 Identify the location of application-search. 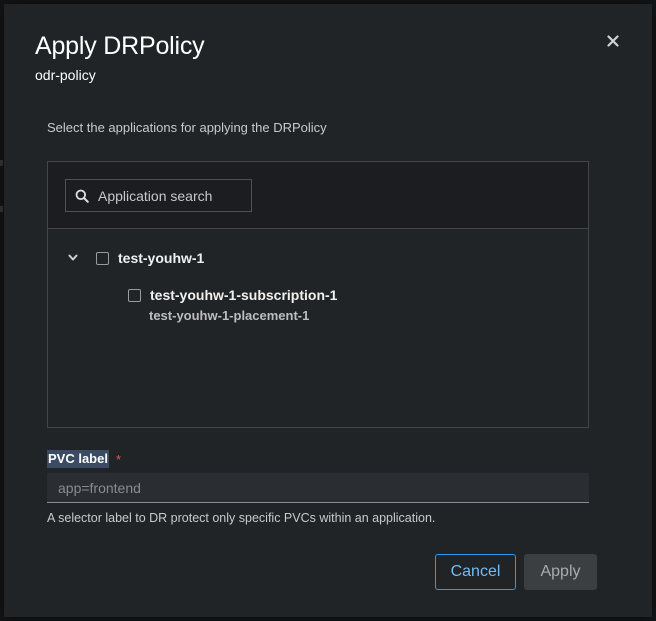
(158, 195).